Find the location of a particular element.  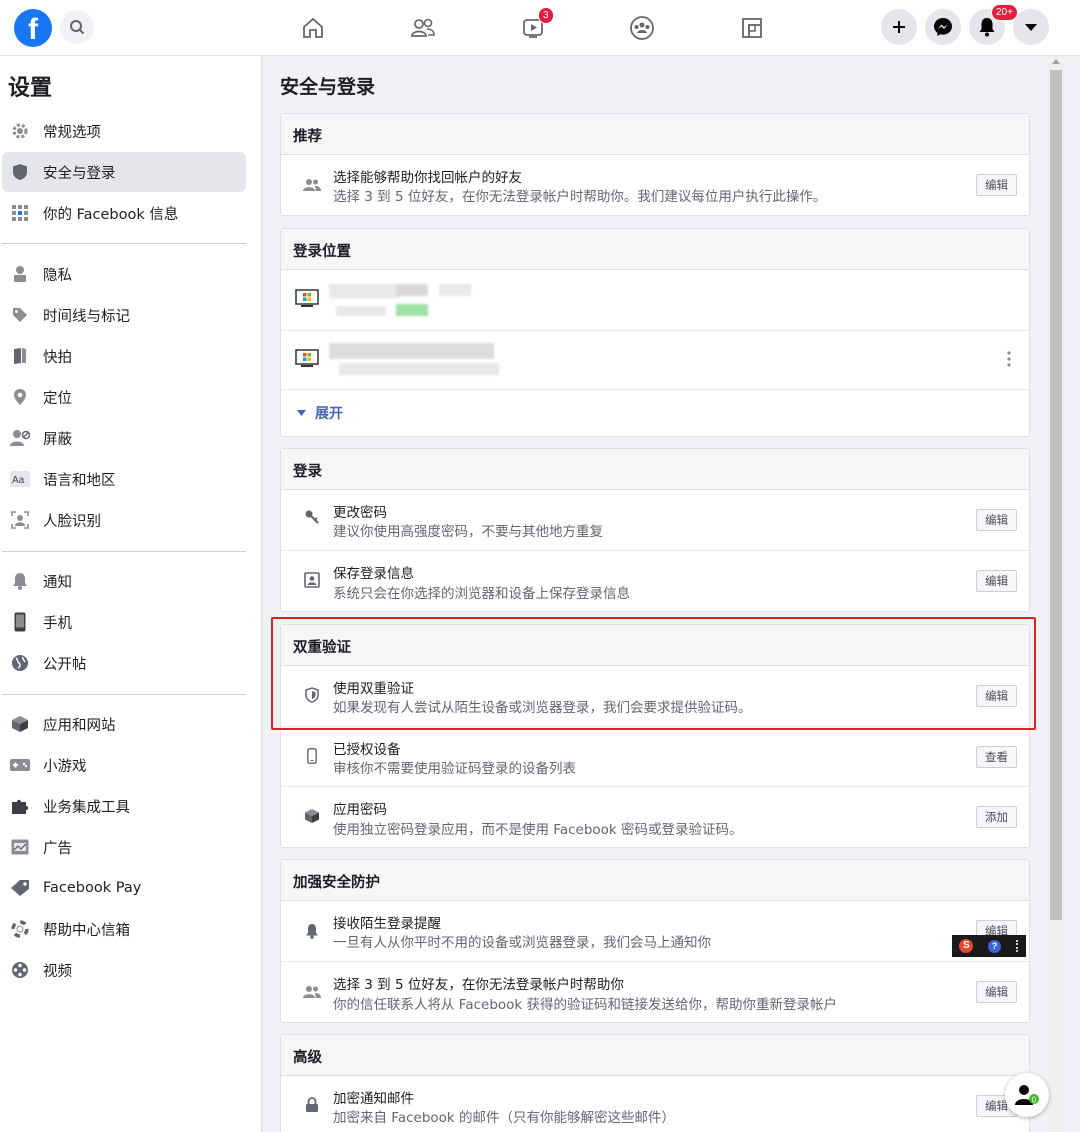

sidebar-item-apps-websites: 应用和网站 is located at coordinates (124, 724).